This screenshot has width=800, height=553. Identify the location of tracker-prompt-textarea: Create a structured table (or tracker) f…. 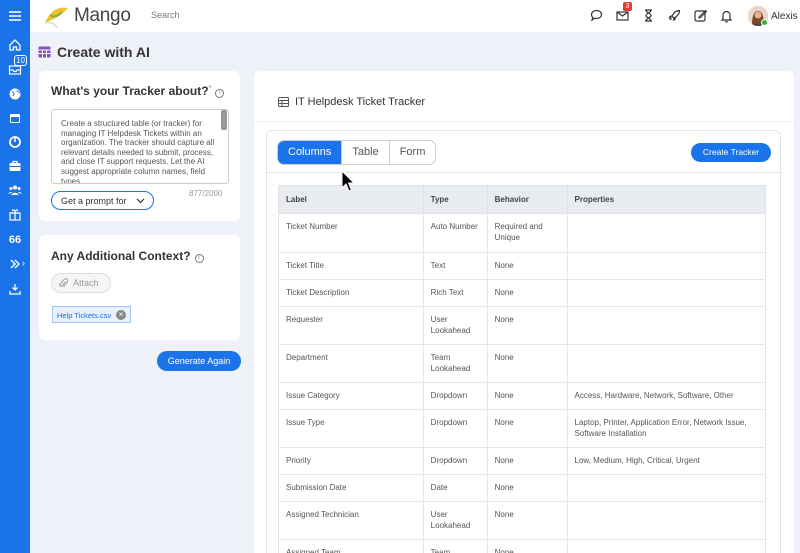
(140, 146).